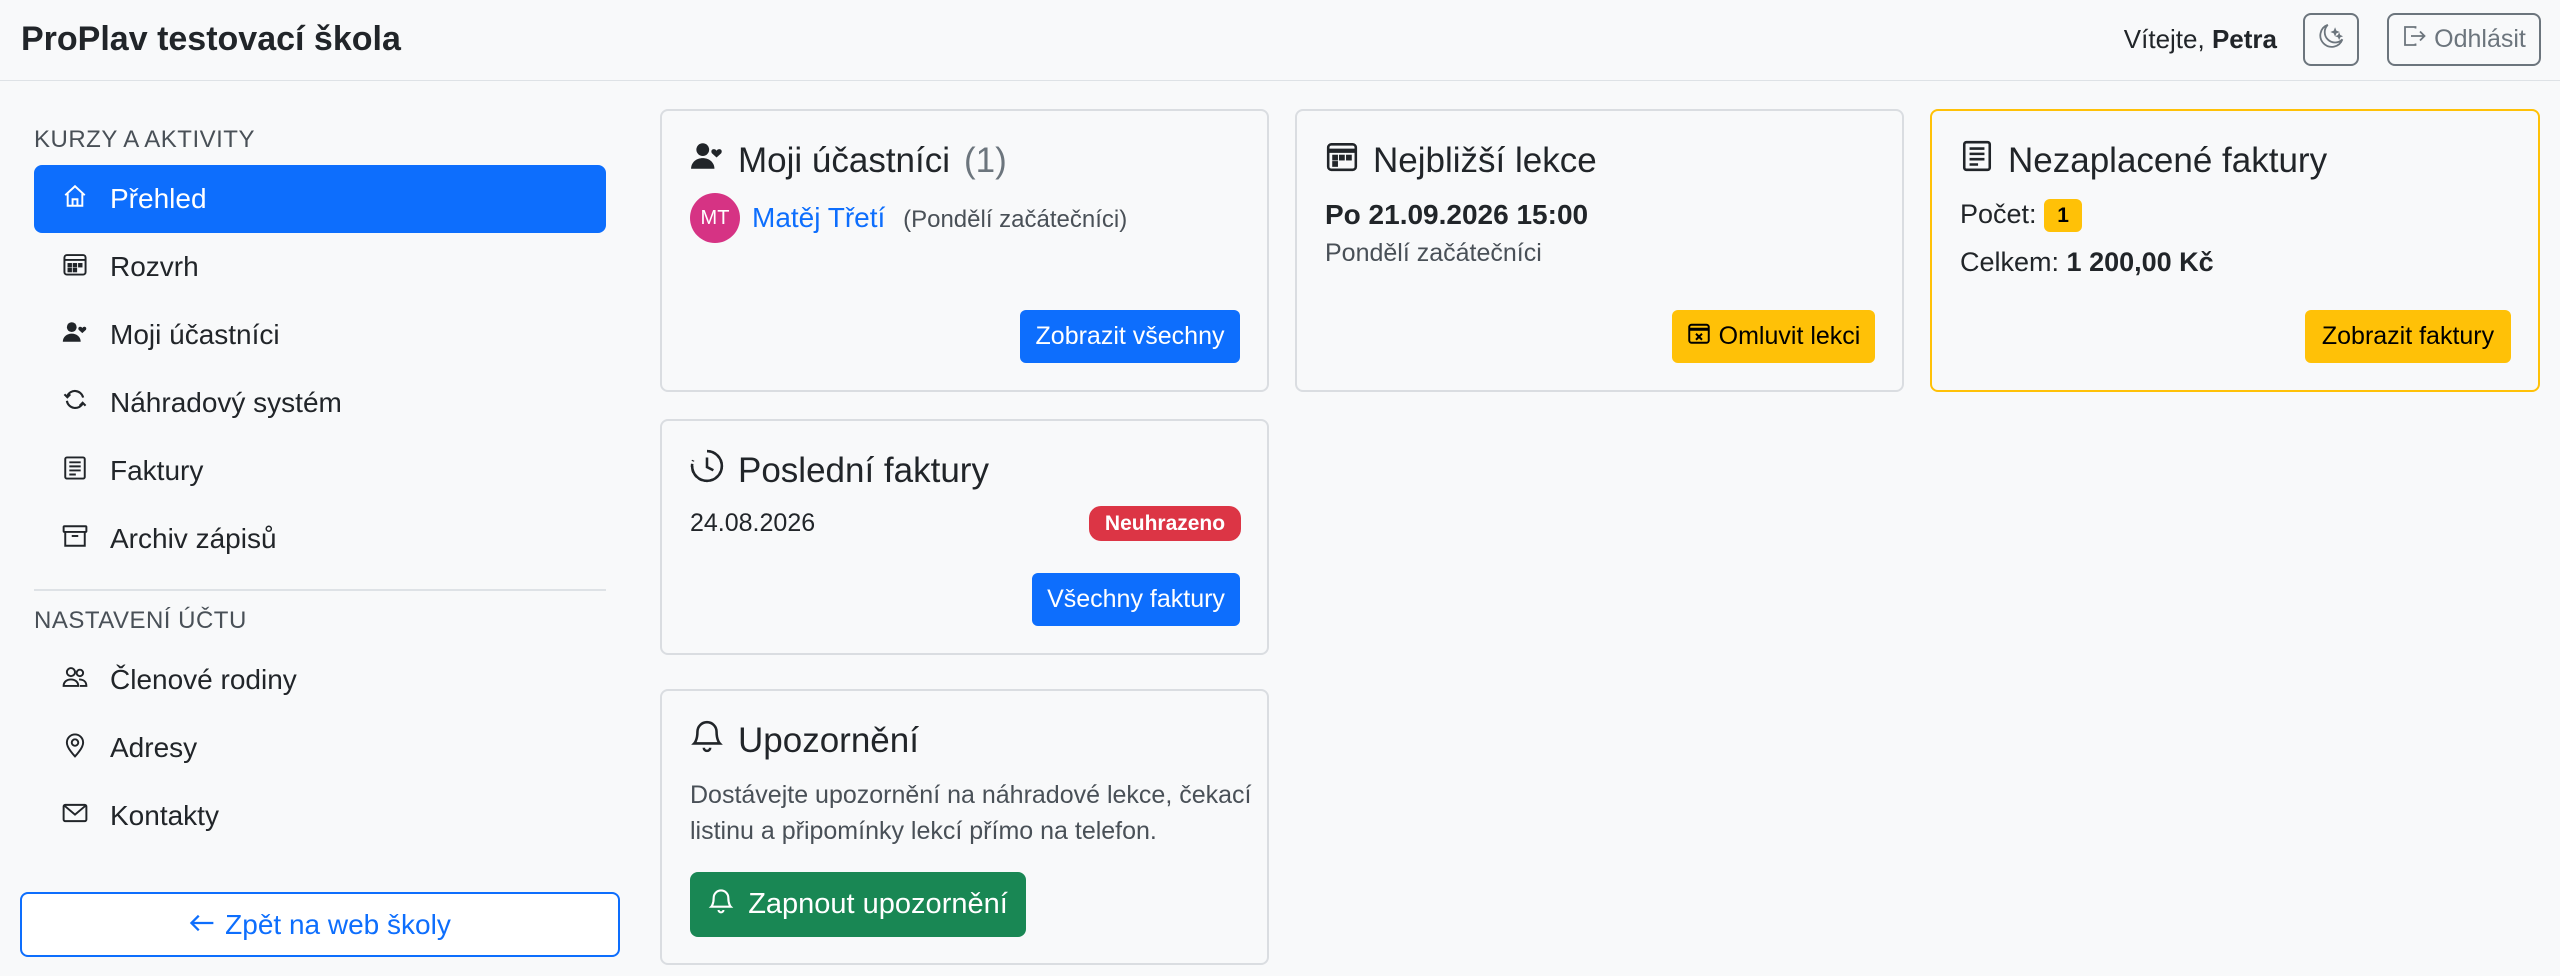  Describe the element at coordinates (878, 904) in the screenshot. I see `enable-notifications-label: Zapnout upozornění` at that location.